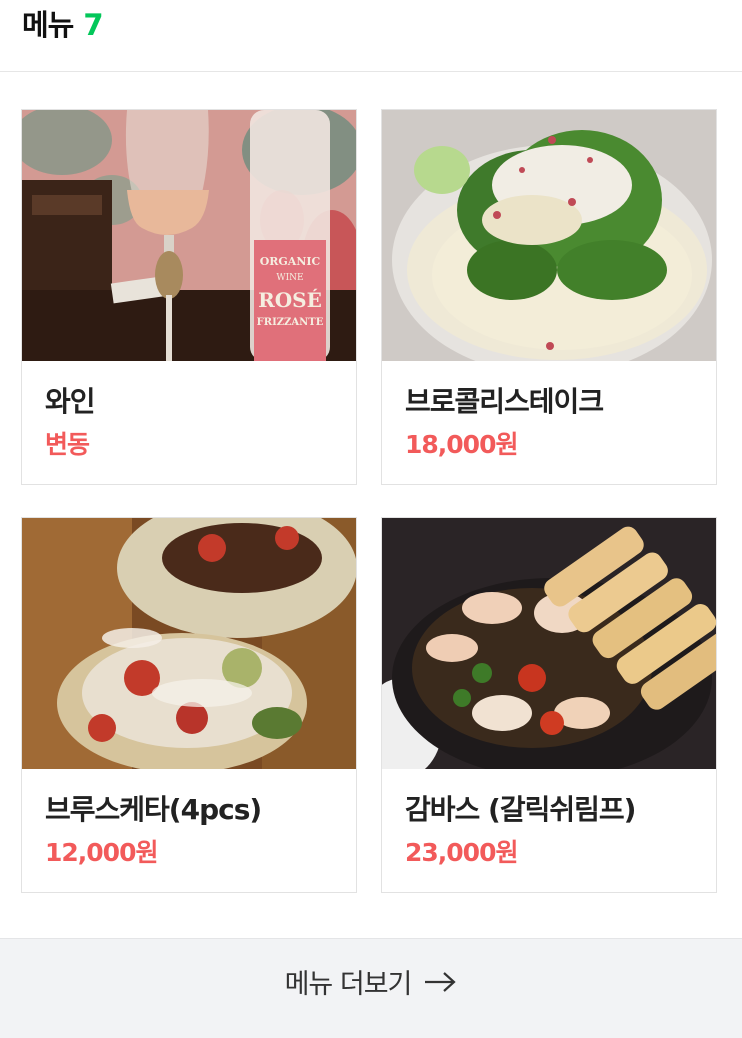  Describe the element at coordinates (290, 261) in the screenshot. I see `wine-label-organic: ORGANIC` at that location.